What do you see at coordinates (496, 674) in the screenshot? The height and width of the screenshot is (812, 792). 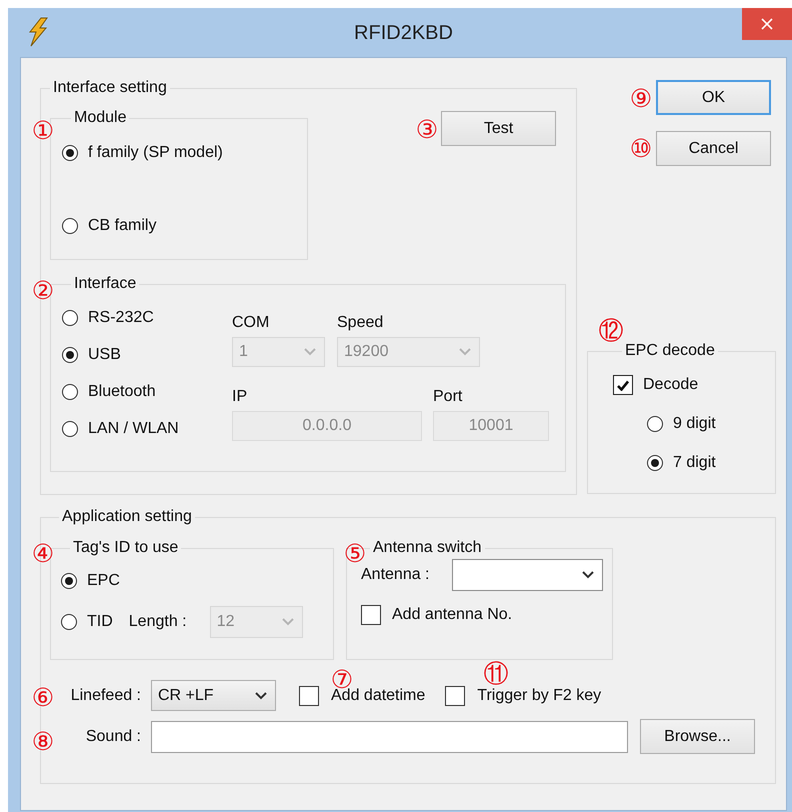 I see `callout-number: ⑪` at bounding box center [496, 674].